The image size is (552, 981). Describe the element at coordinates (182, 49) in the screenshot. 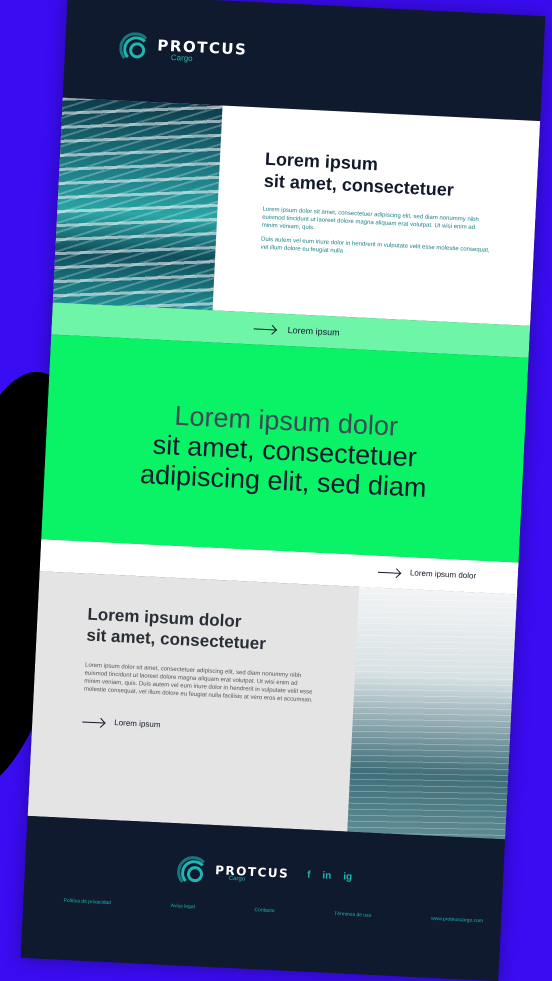

I see `brand-logo: PROTCUS Cargo` at that location.